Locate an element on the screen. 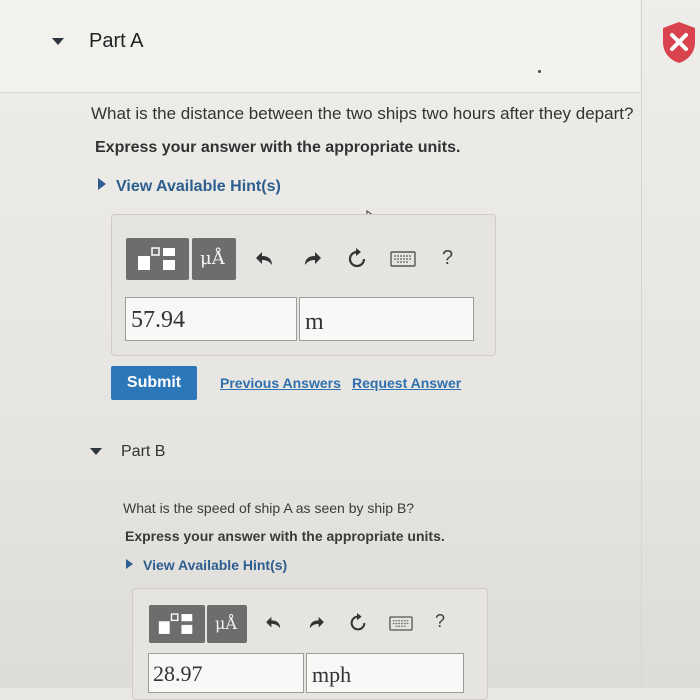 Image resolution: width=700 pixels, height=700 pixels. part-b-answer-panel: μÅ ? 28.97 mph is located at coordinates (310, 644).